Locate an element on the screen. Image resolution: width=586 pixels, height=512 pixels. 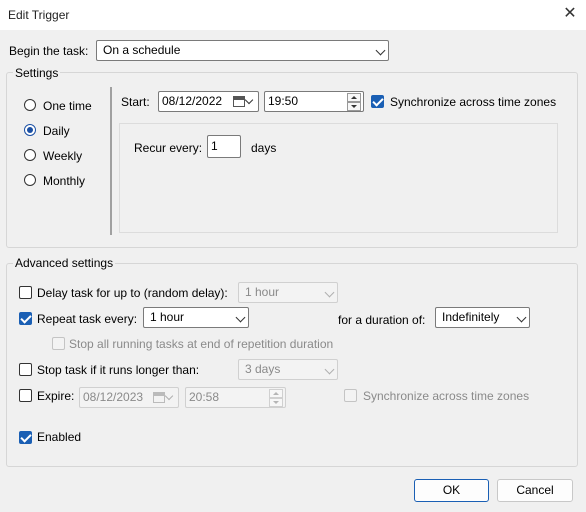
stop-longer-label: Stop task if it runs longer than: is located at coordinates (118, 370).